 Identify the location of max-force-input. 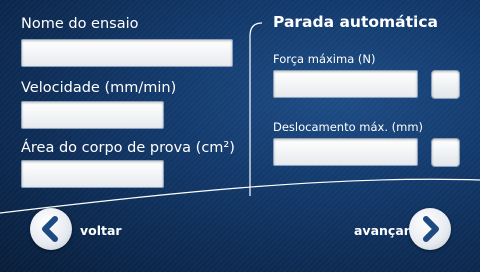
(345, 84).